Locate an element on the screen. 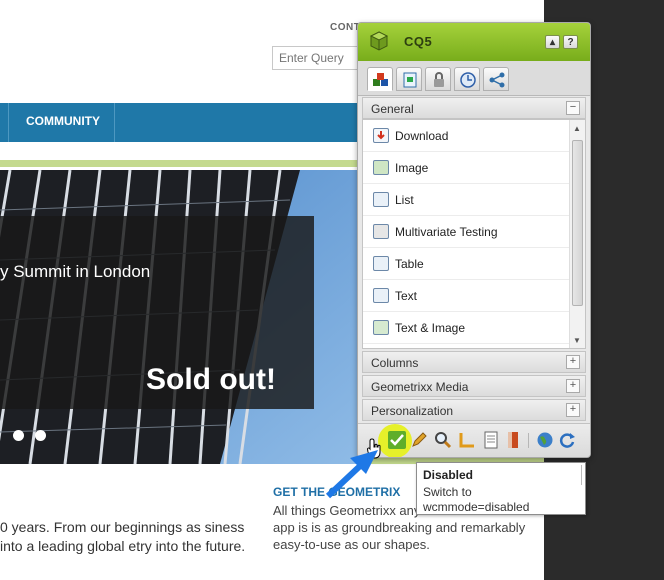 This screenshot has height=580, width=664. sidekick-title: CQ5 is located at coordinates (418, 41).